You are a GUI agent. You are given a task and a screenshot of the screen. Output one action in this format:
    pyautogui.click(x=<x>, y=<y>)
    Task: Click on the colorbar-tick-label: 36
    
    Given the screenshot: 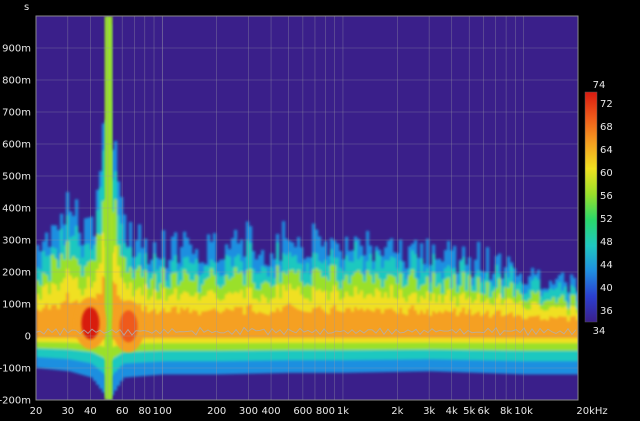 What is the action you would take?
    pyautogui.click(x=606, y=311)
    